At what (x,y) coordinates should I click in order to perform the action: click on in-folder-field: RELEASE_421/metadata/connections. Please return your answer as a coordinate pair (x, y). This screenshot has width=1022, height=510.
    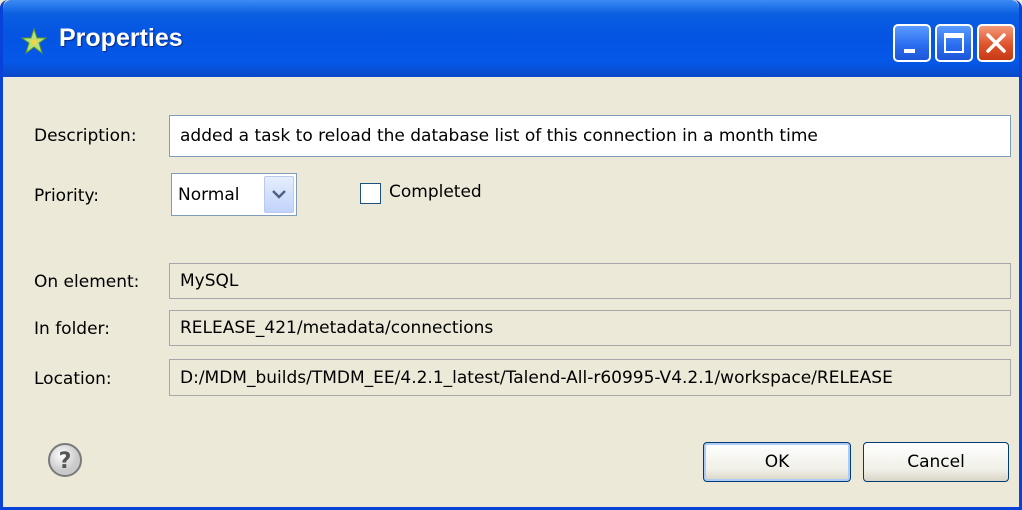
    Looking at the image, I should click on (590, 328).